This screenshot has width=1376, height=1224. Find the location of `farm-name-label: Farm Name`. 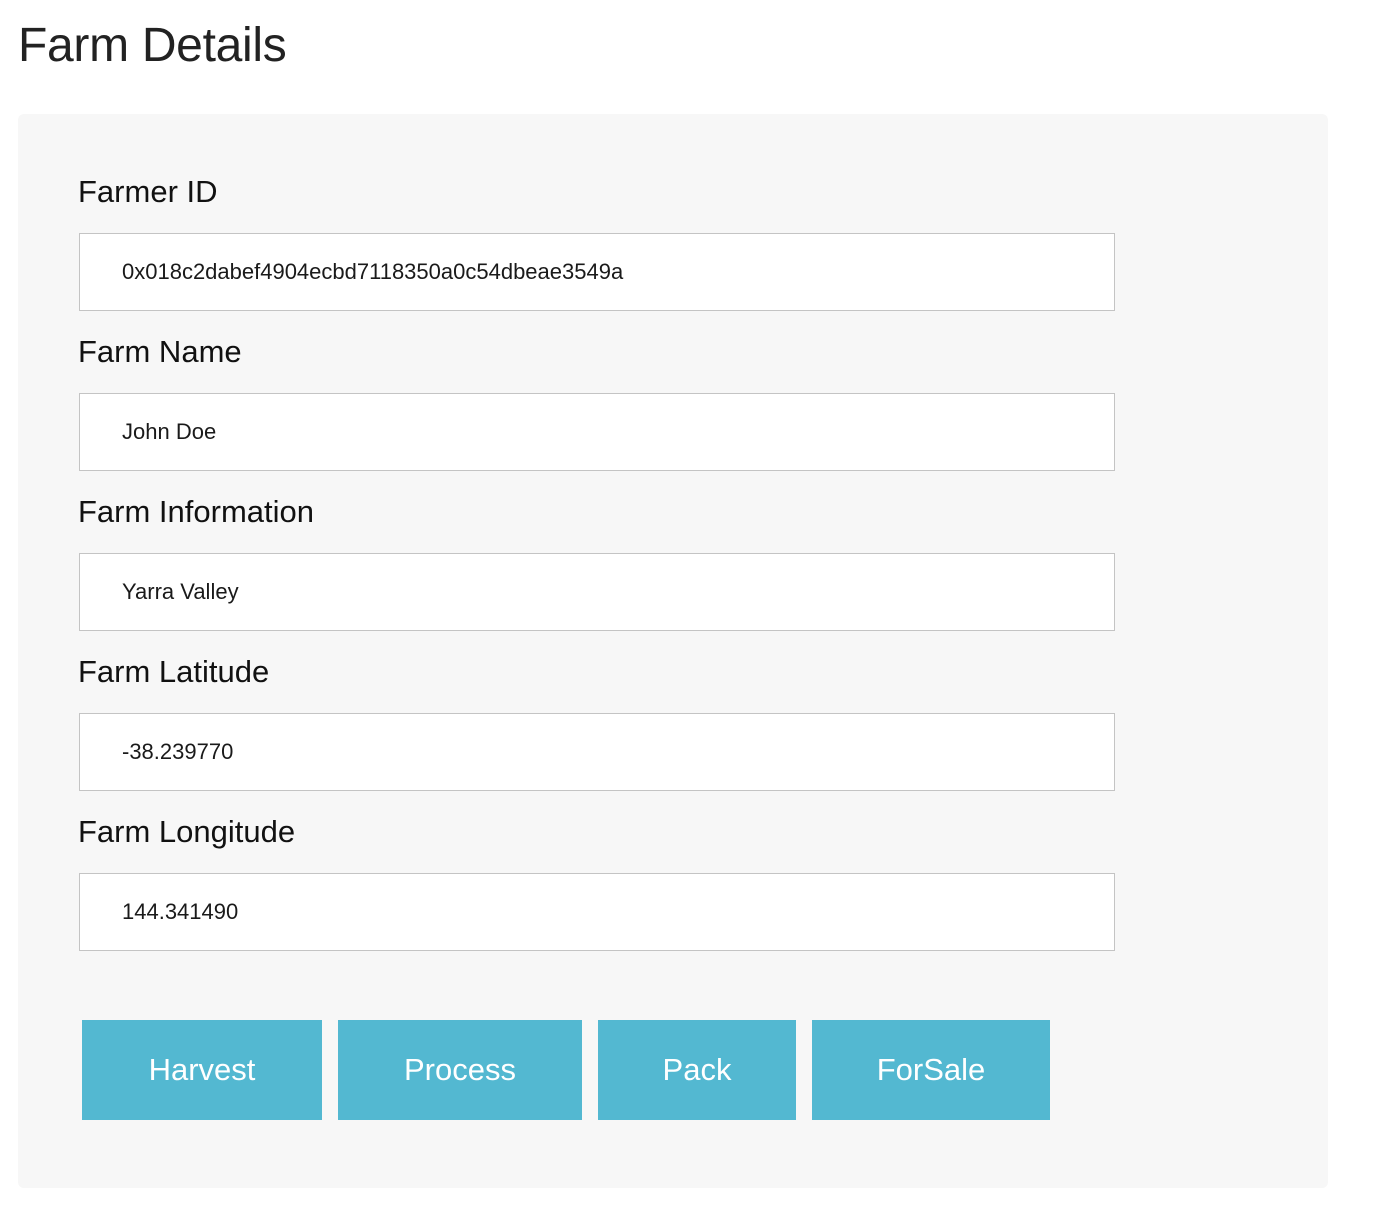

farm-name-label: Farm Name is located at coordinates (160, 351).